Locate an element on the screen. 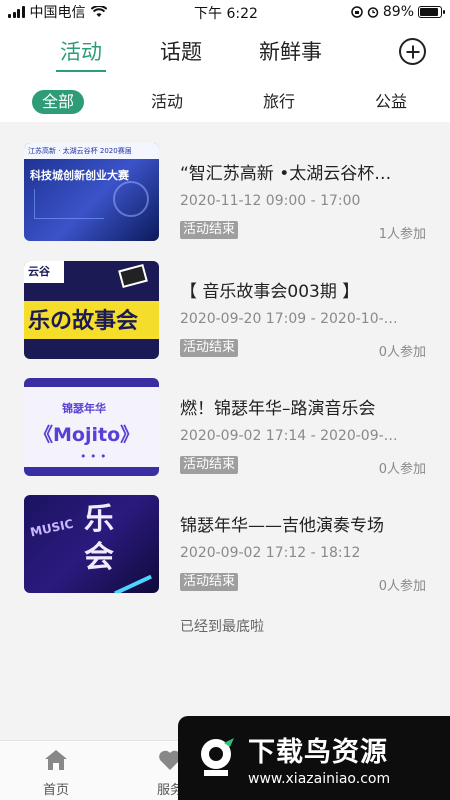 Image resolution: width=450 pixels, height=800 pixels. event-title: 燃！锦瑟年华–路演音乐会 is located at coordinates (278, 409).